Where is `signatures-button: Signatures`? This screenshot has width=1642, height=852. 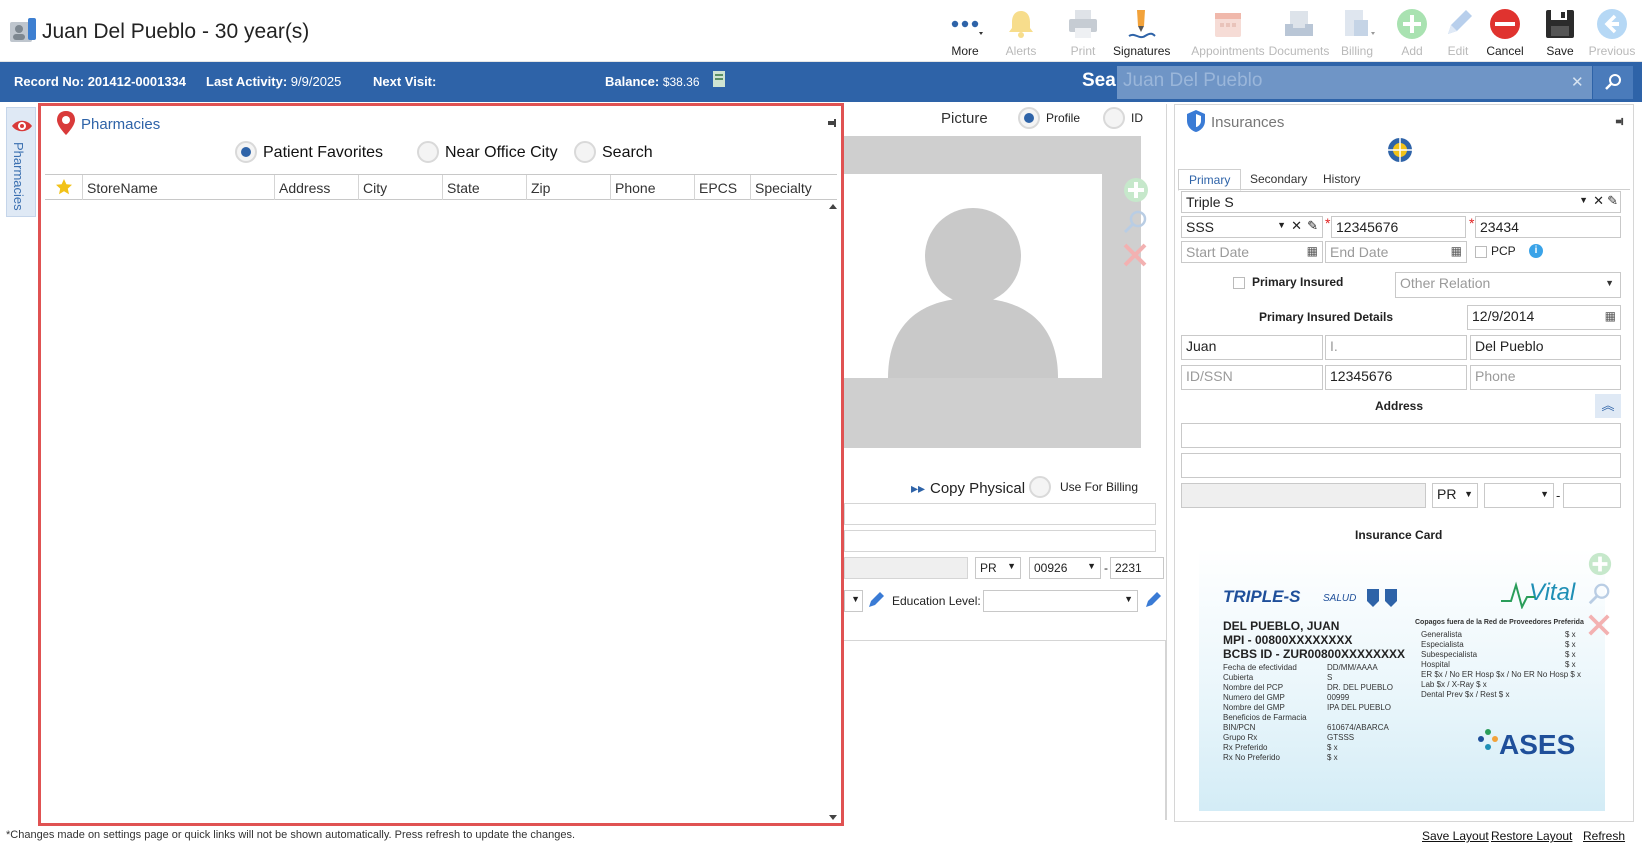 signatures-button: Signatures is located at coordinates (1141, 32).